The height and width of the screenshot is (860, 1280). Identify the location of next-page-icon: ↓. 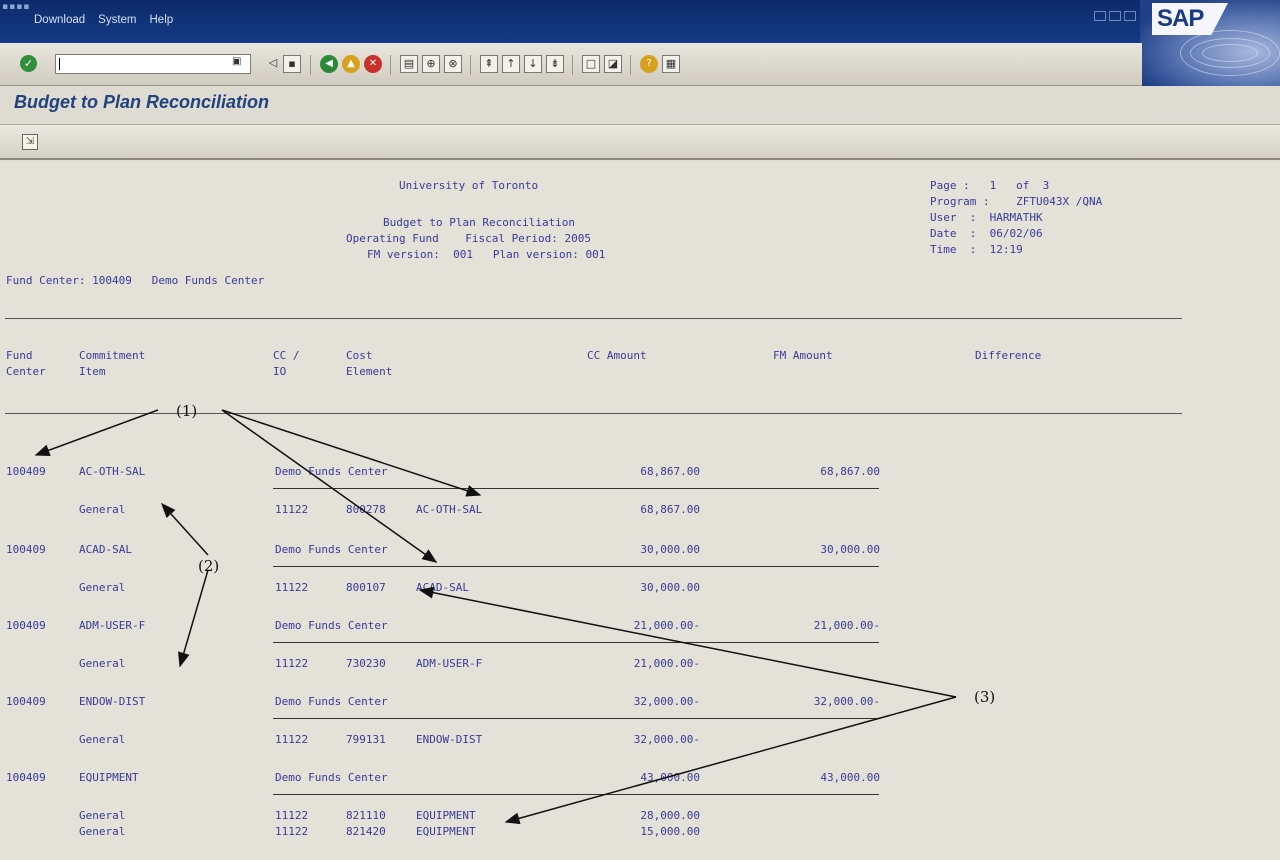
(533, 64).